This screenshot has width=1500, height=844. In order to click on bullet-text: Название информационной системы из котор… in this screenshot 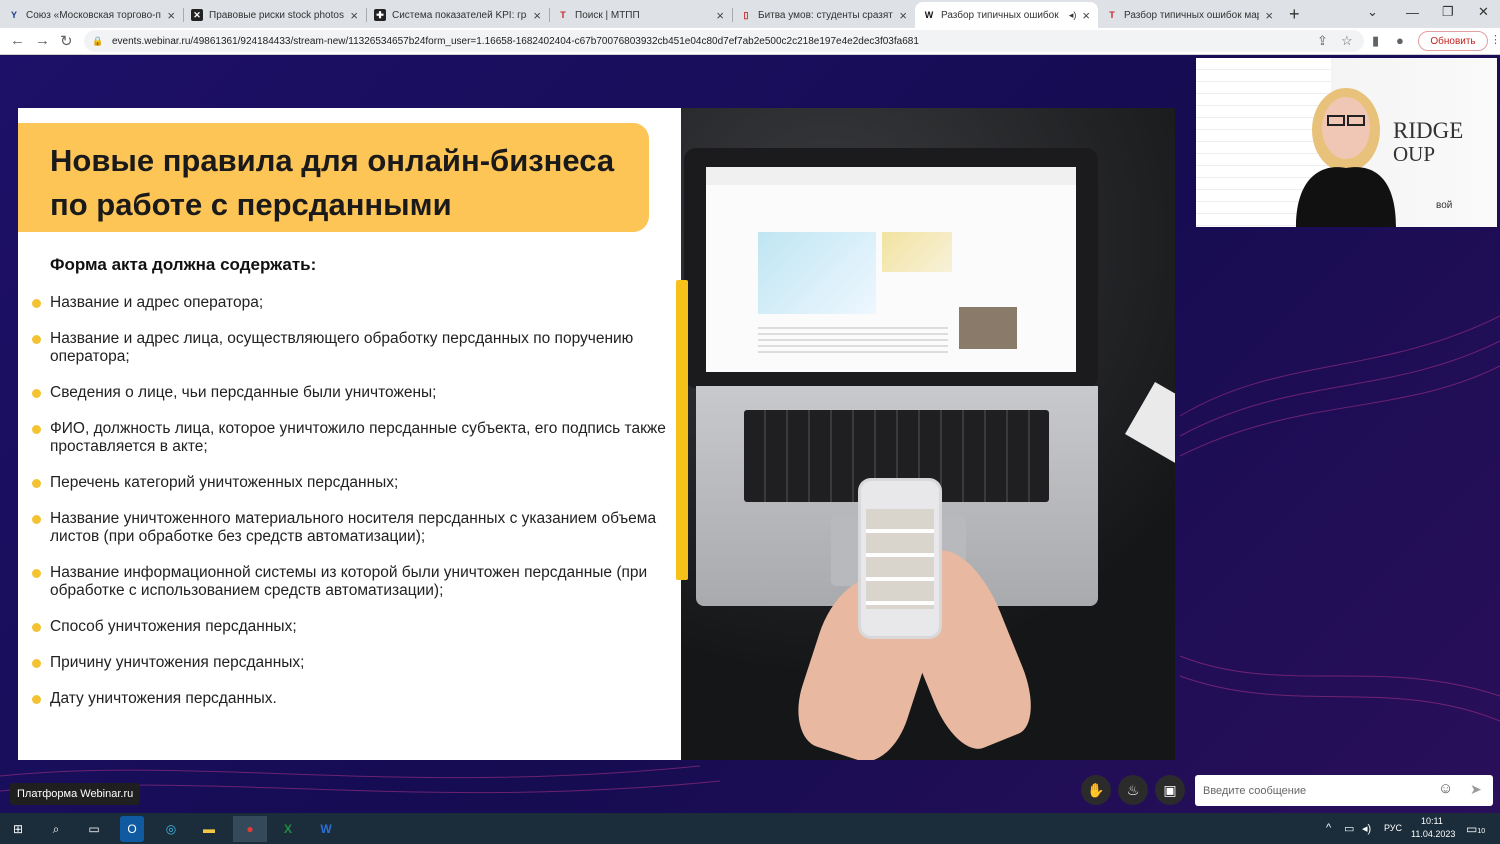, I will do `click(349, 581)`.